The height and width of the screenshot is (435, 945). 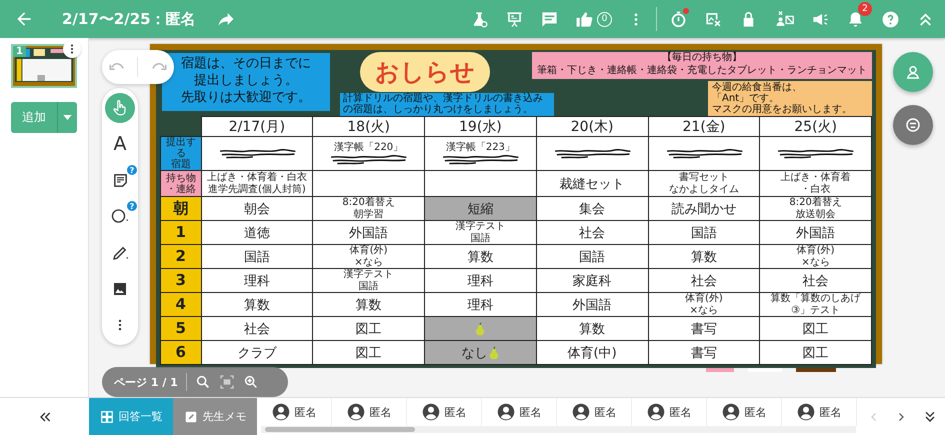 I want to click on people-icon, so click(x=784, y=19).